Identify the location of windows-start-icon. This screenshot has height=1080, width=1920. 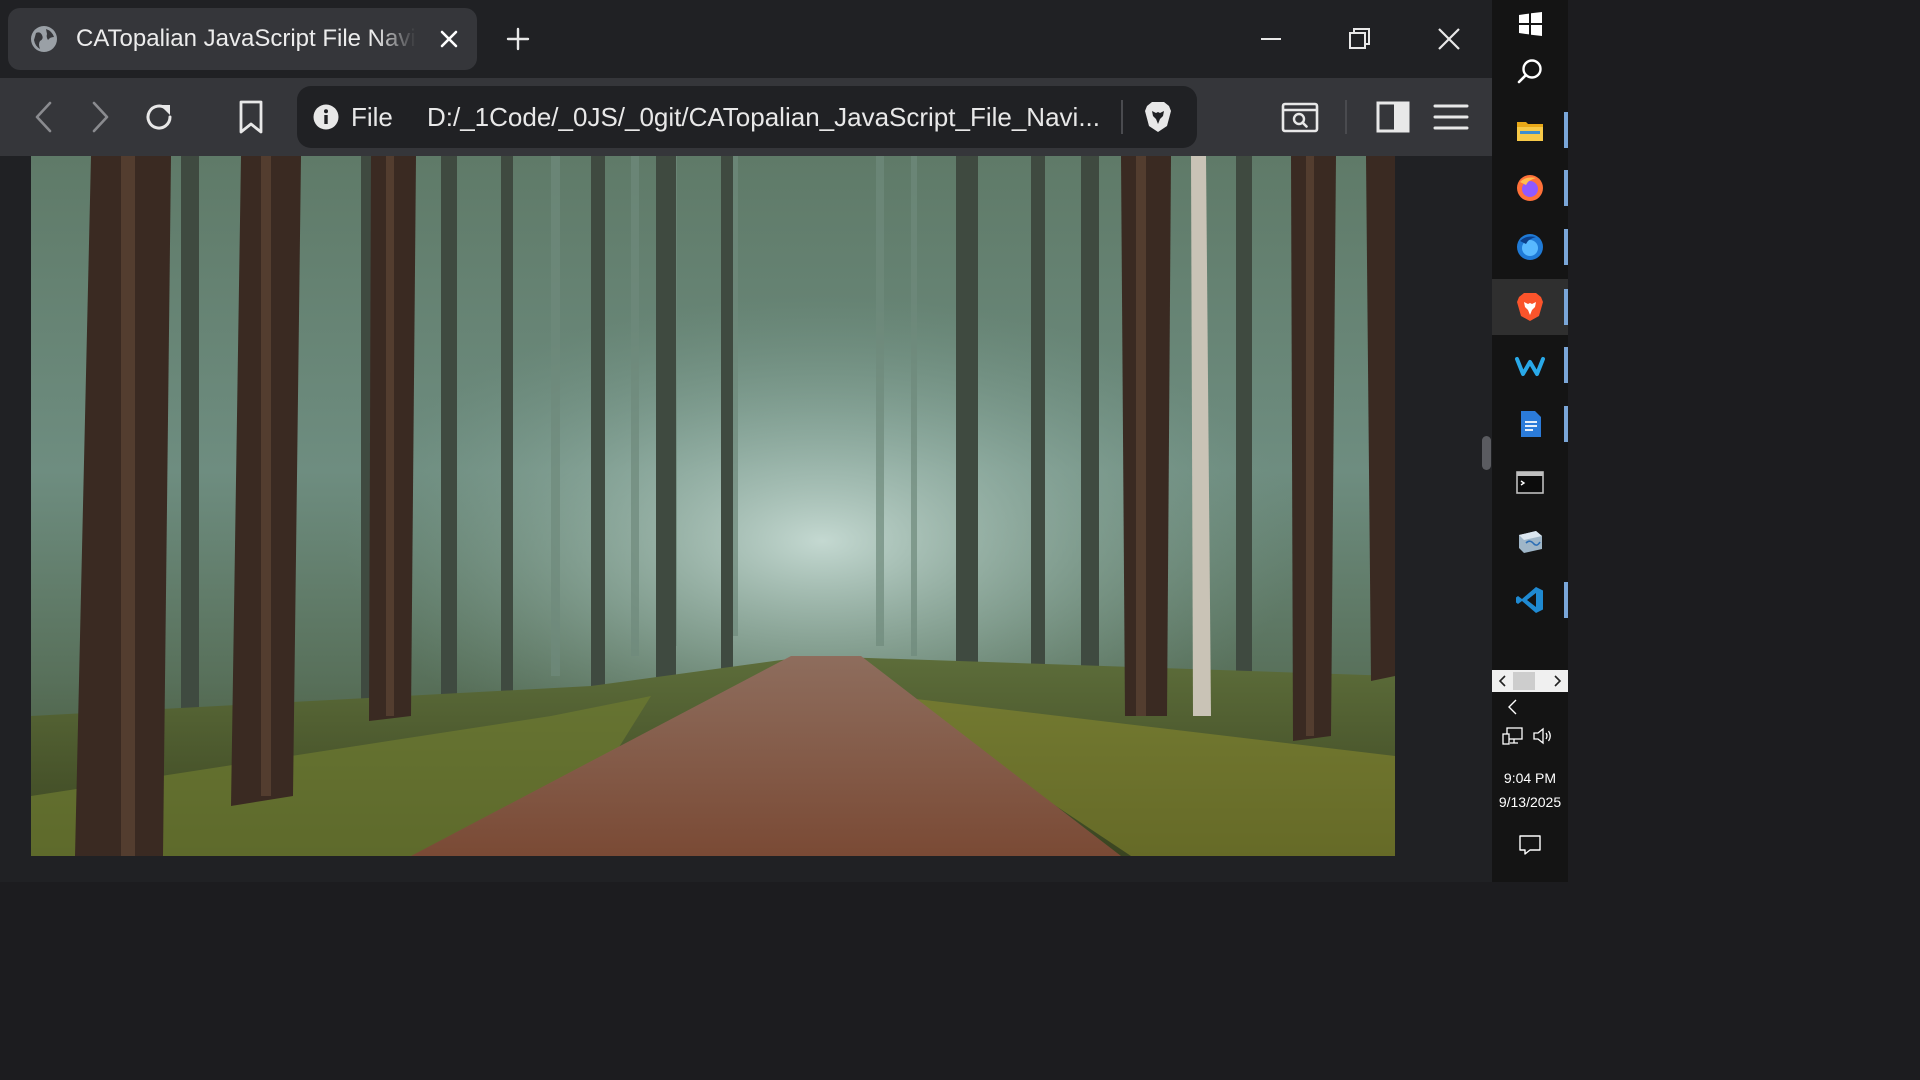
(1530, 24).